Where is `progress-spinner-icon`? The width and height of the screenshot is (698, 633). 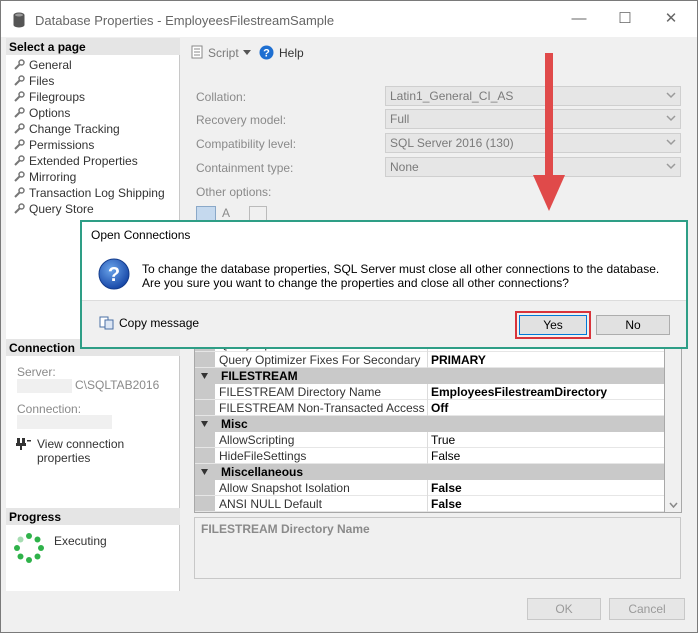 progress-spinner-icon is located at coordinates (29, 548).